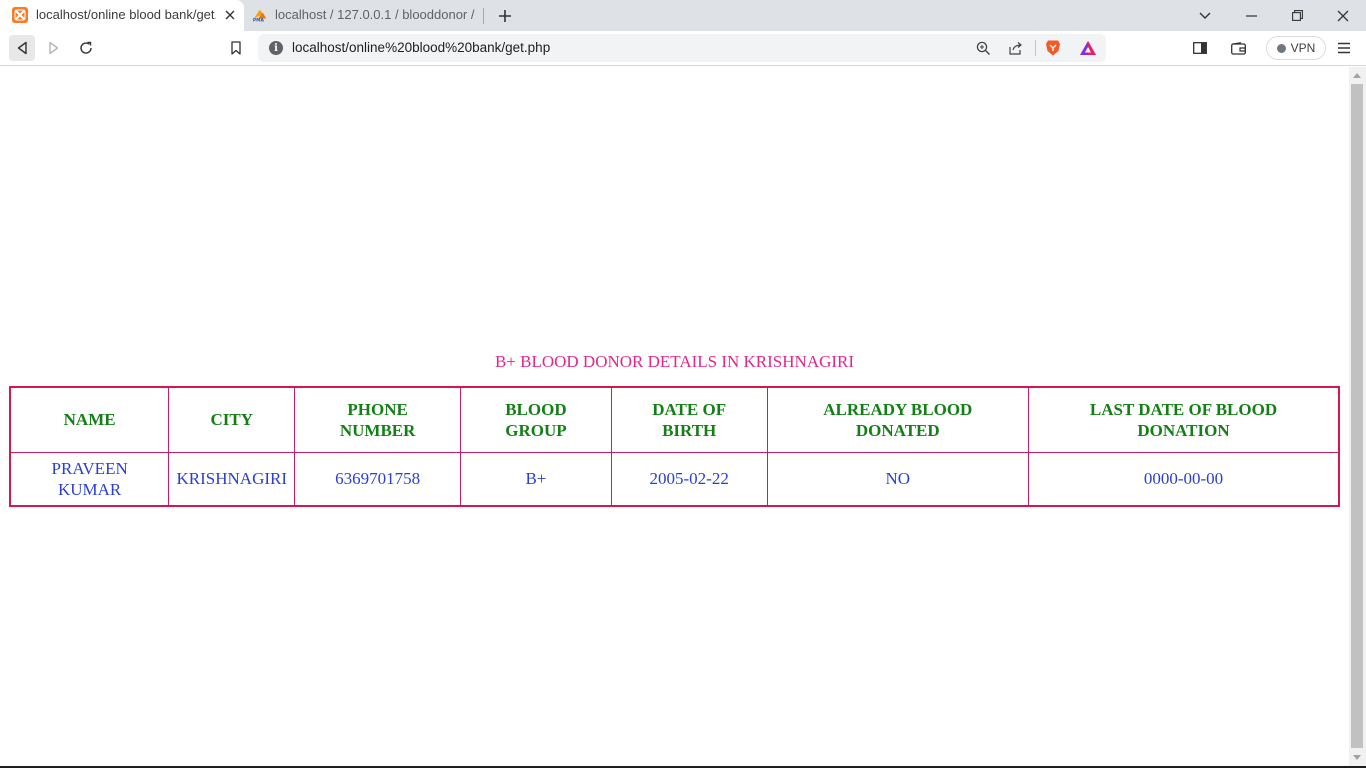  What do you see at coordinates (898, 479) in the screenshot?
I see `cell-already-donated: NO` at bounding box center [898, 479].